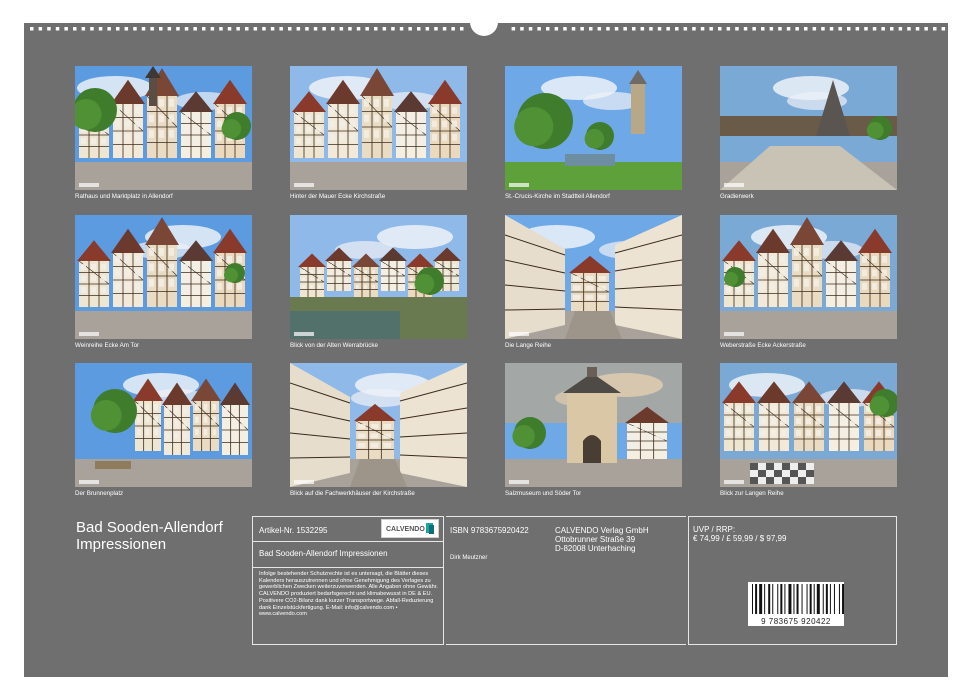 This screenshot has width=971, height=700. What do you see at coordinates (149, 527) in the screenshot?
I see `calendar-title-line1: Bad Sooden-Allendorf` at bounding box center [149, 527].